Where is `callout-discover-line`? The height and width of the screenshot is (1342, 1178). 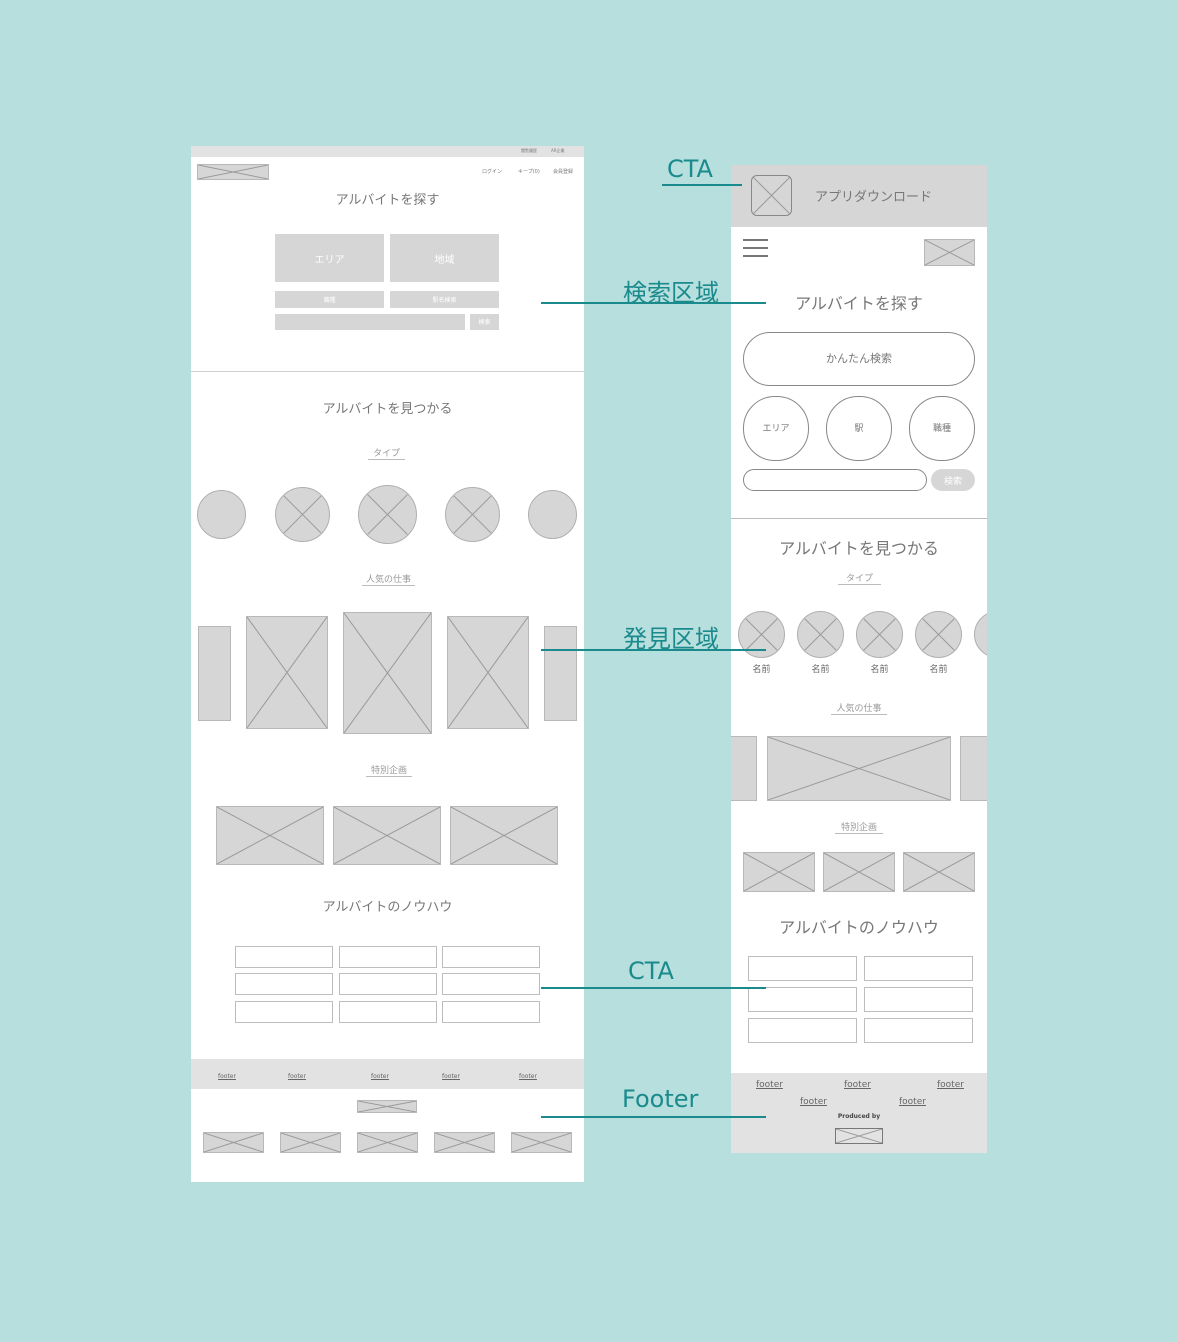
callout-discover-line is located at coordinates (653, 650).